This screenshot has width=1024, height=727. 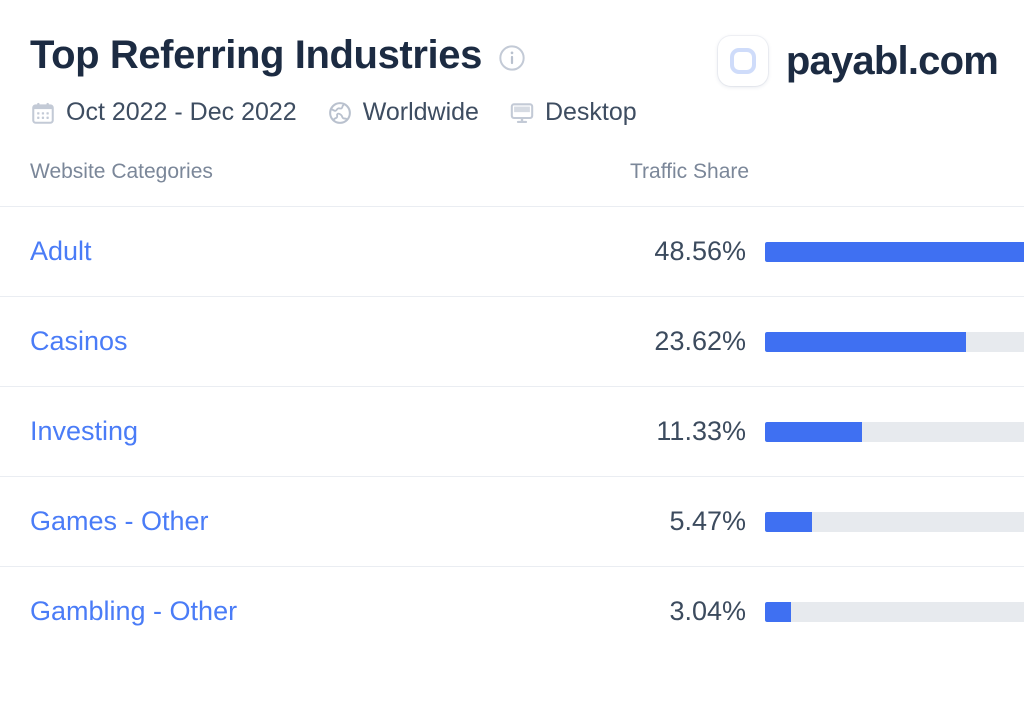 I want to click on category-link: Adult, so click(x=61, y=251).